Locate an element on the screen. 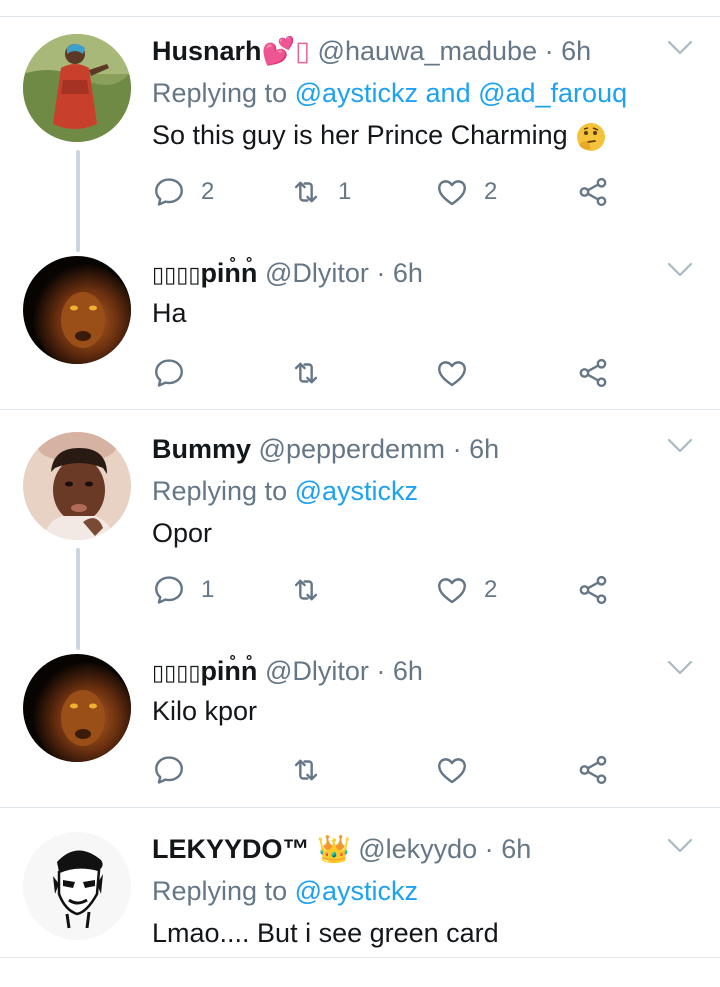 This screenshot has width=720, height=987. display-name: LEKYYDO™ is located at coordinates (231, 849).